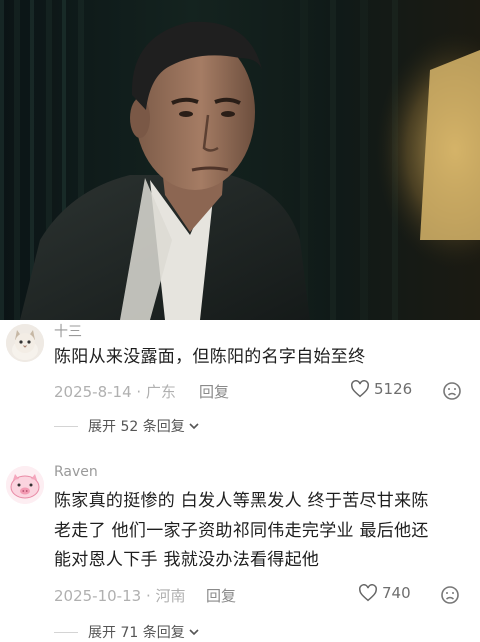  Describe the element at coordinates (241, 530) in the screenshot. I see `comment-text-line: 老走了 他们一家子资助祁同伟走完学业 最后他还` at that location.